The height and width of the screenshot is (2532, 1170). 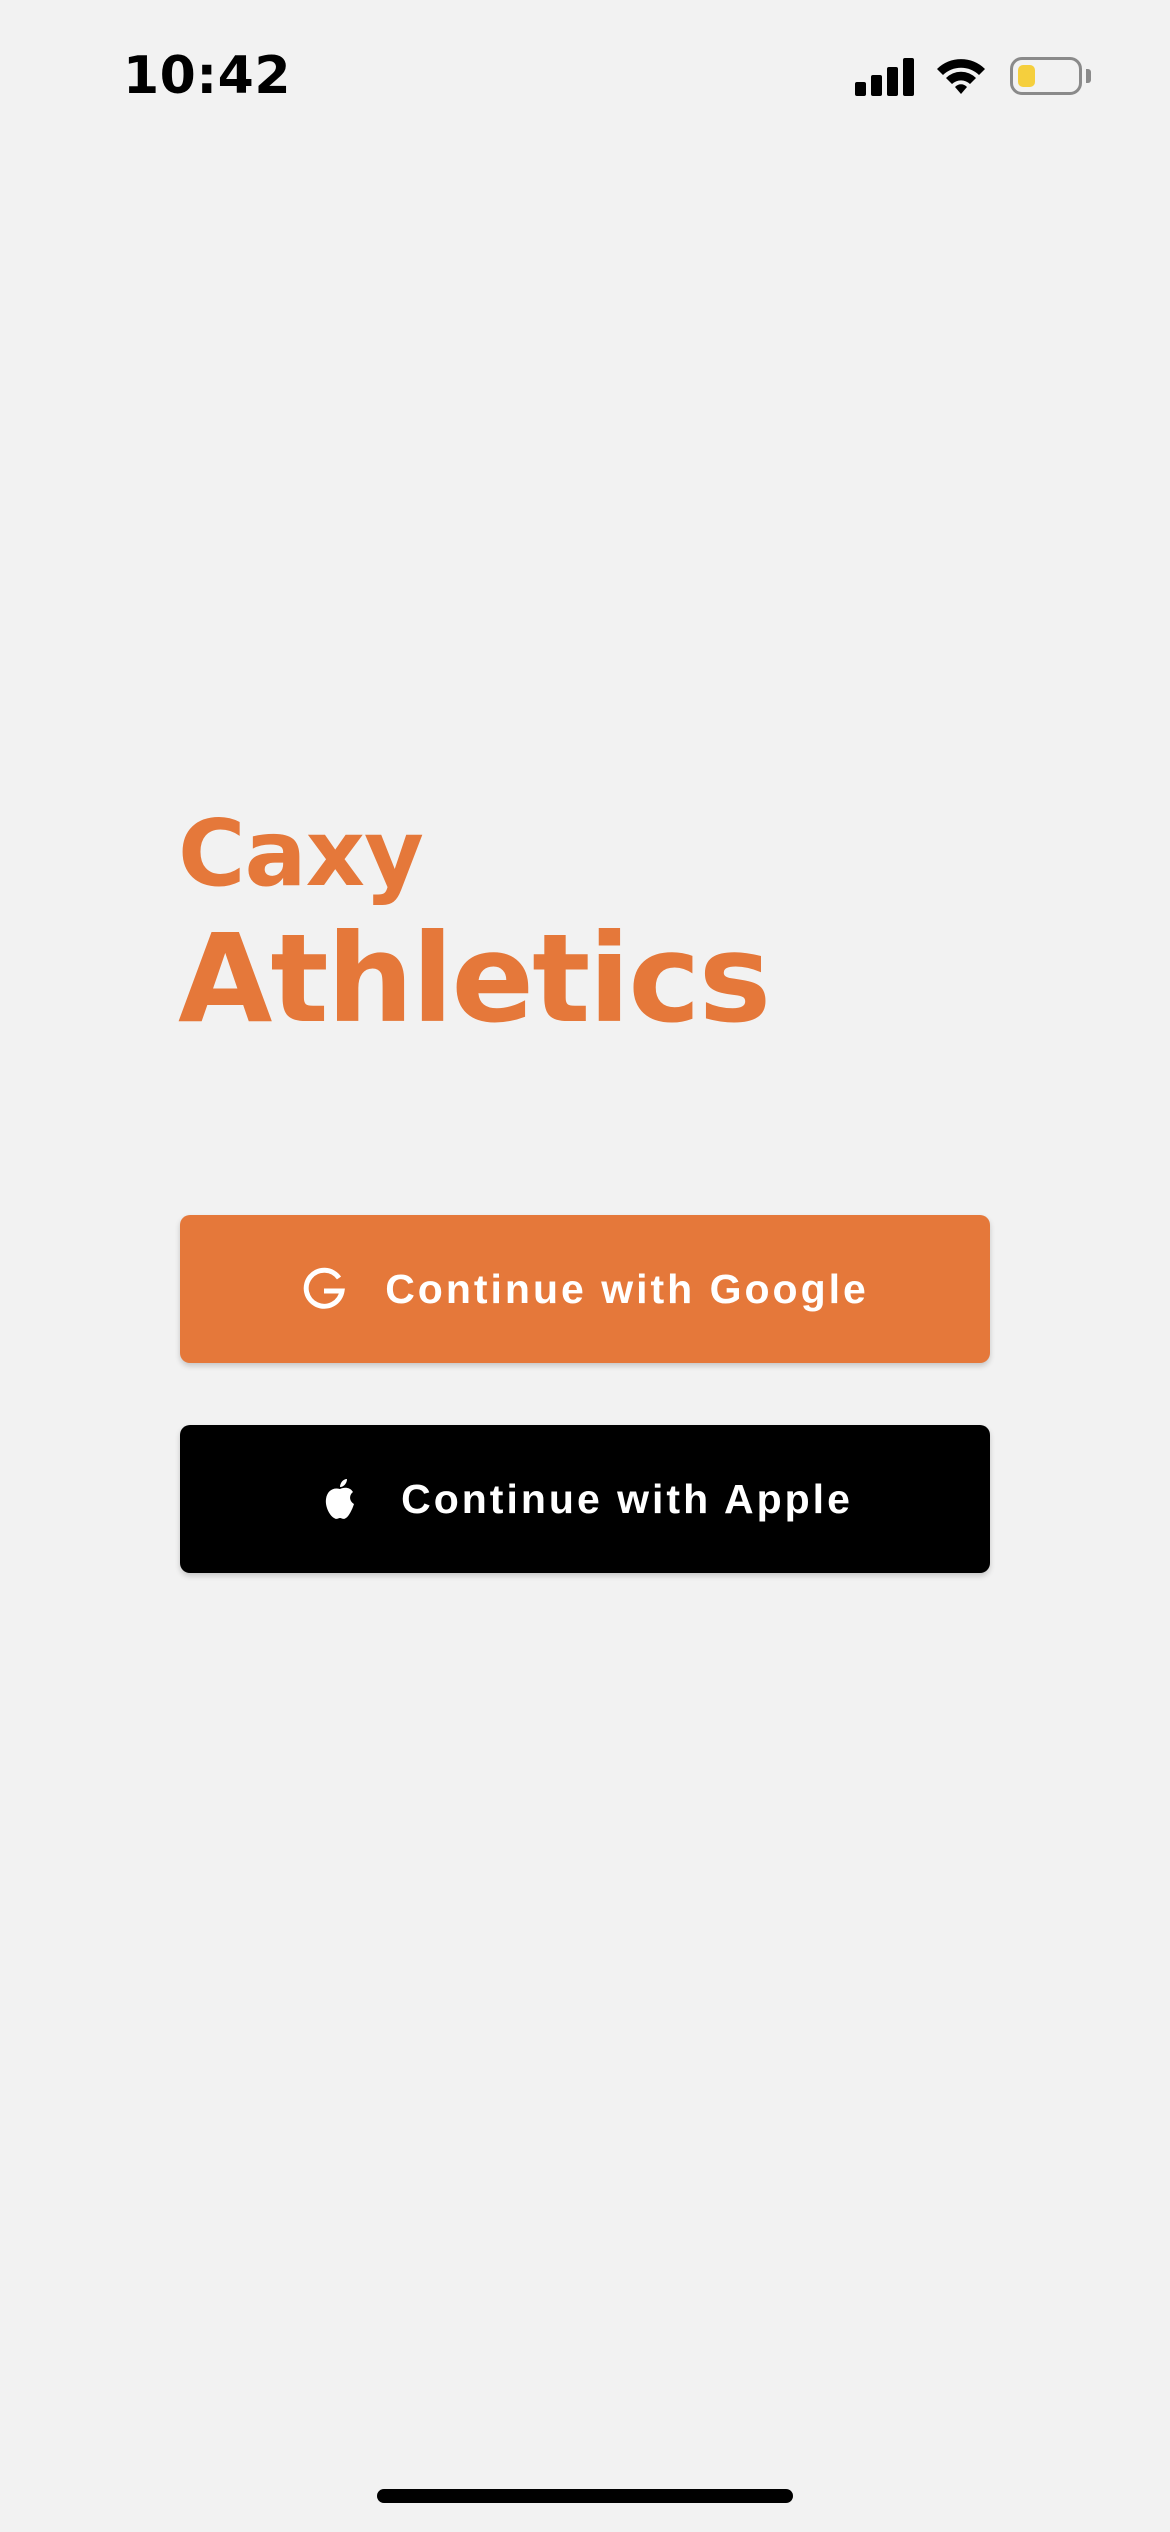 I want to click on cellular-signal-icon, so click(x=885, y=77).